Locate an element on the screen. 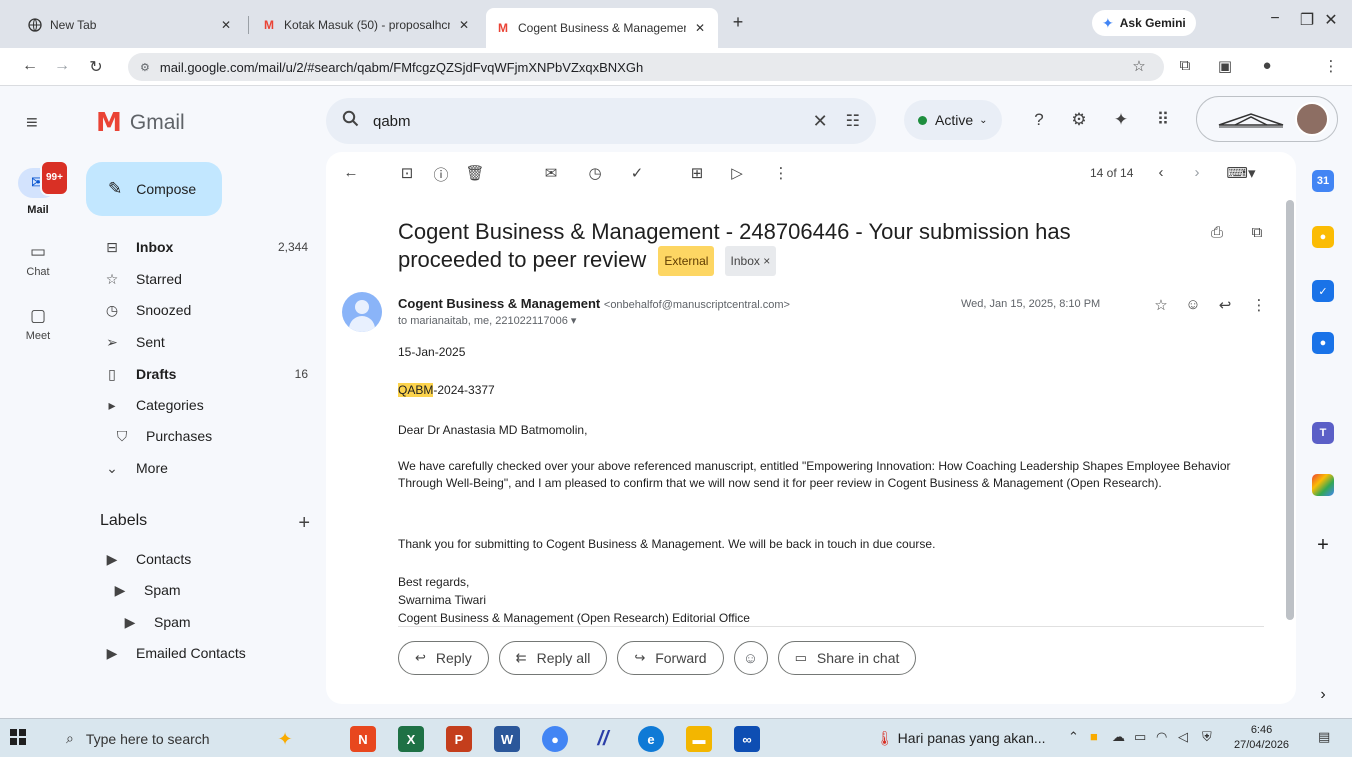  rail-meet: ▢ Meet is located at coordinates (38, 324).